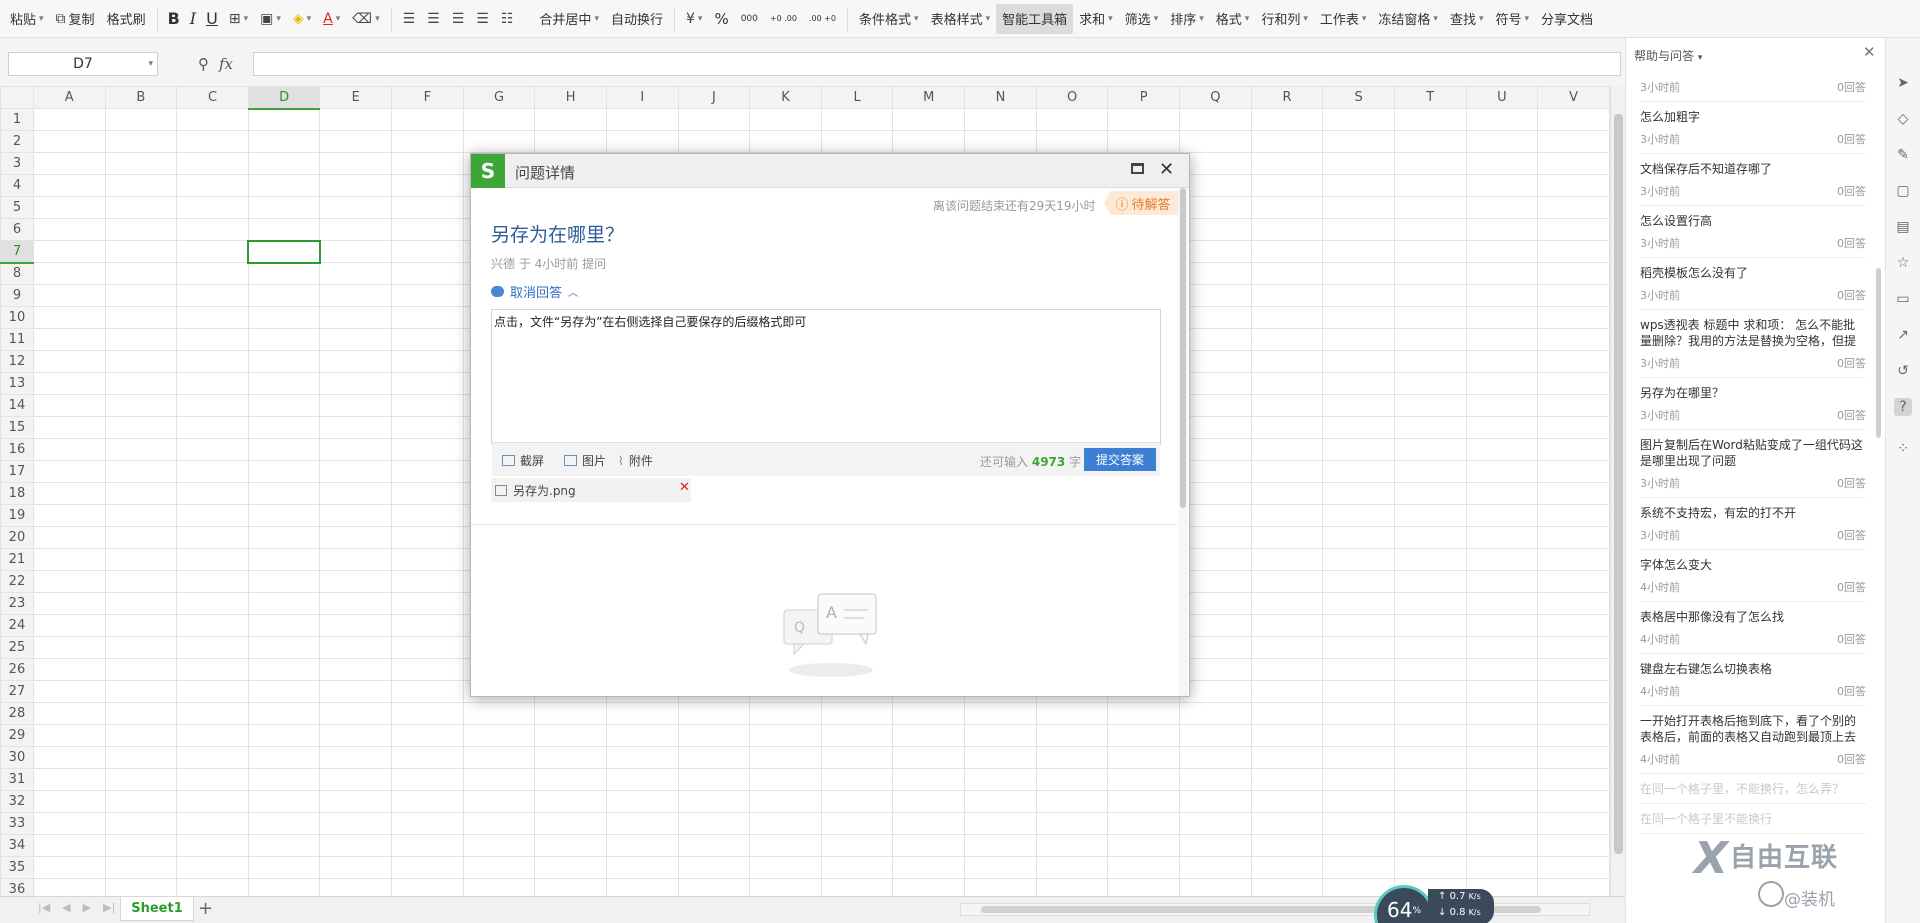  I want to click on justify-button: ☰, so click(482, 19).